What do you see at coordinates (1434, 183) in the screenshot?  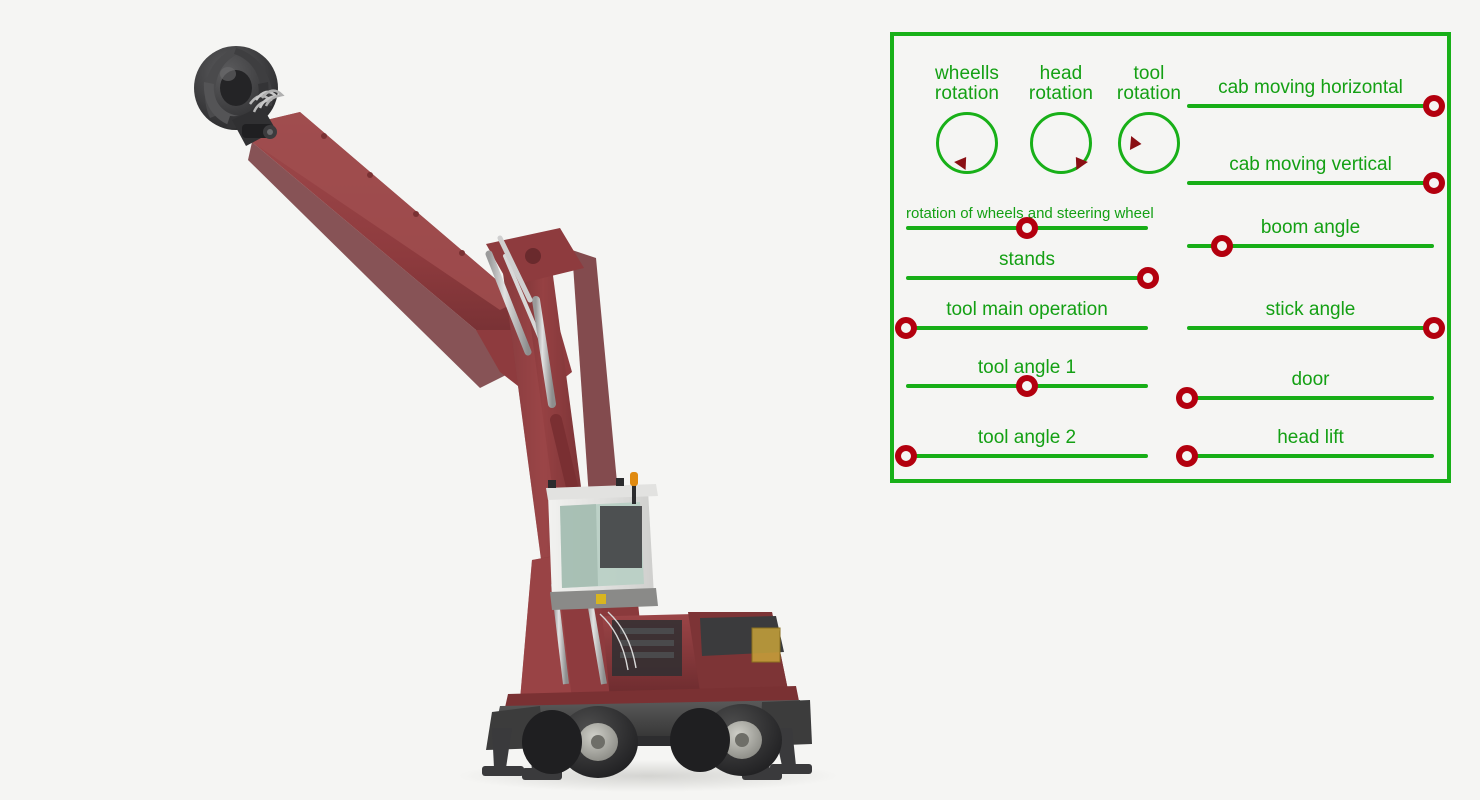 I see `slider-handle-cab-moving-vertical` at bounding box center [1434, 183].